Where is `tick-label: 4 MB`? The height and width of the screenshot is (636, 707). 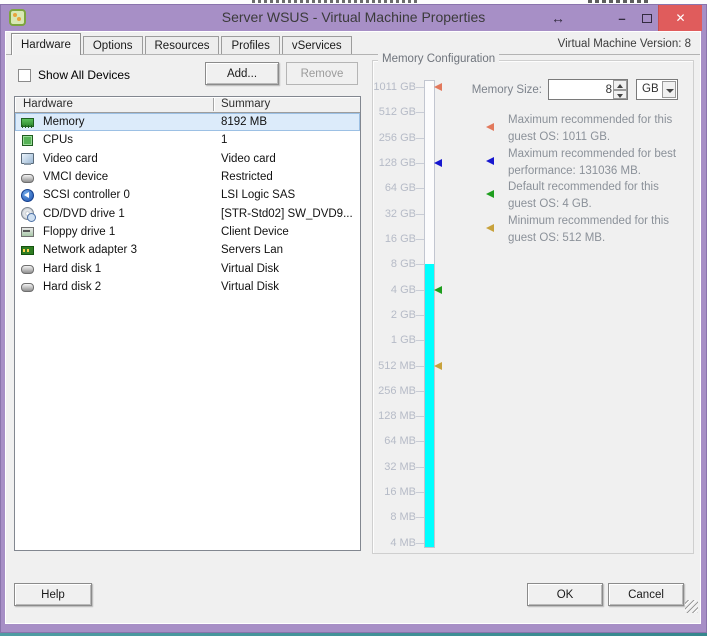 tick-label: 4 MB is located at coordinates (403, 542).